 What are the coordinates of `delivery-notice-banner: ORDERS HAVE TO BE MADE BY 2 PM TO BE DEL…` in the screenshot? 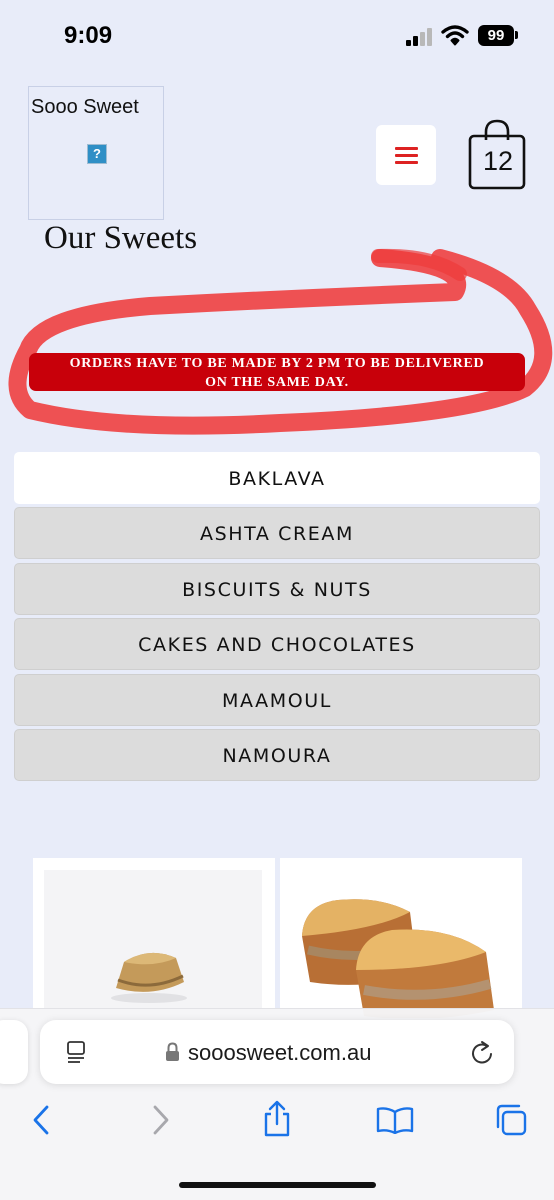 It's located at (277, 372).